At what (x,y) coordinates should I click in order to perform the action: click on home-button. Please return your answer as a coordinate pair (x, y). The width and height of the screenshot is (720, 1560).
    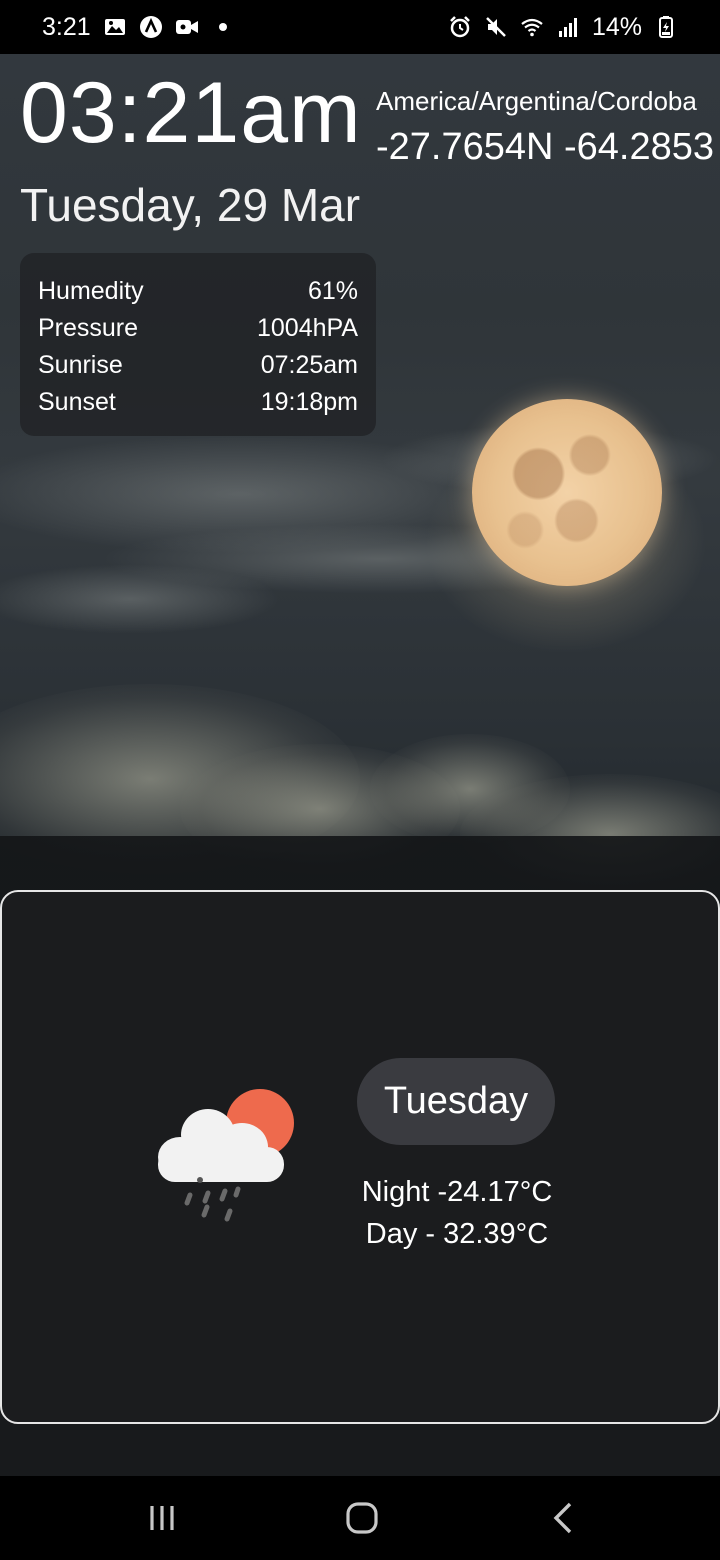
    Looking at the image, I should click on (362, 1518).